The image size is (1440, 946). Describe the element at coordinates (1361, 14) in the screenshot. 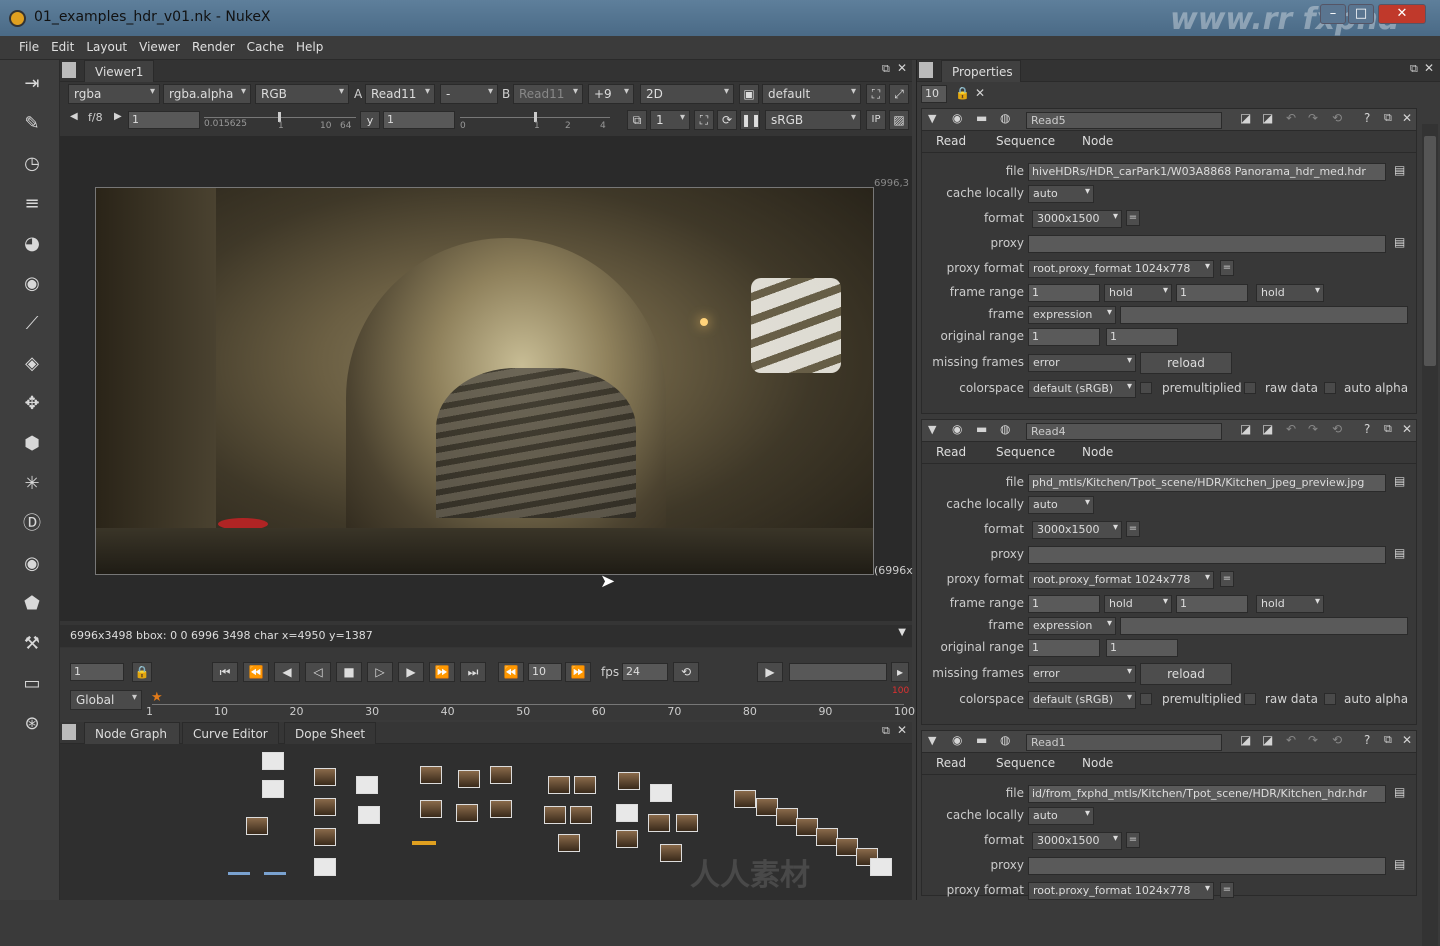

I see `maximize-button: □` at that location.